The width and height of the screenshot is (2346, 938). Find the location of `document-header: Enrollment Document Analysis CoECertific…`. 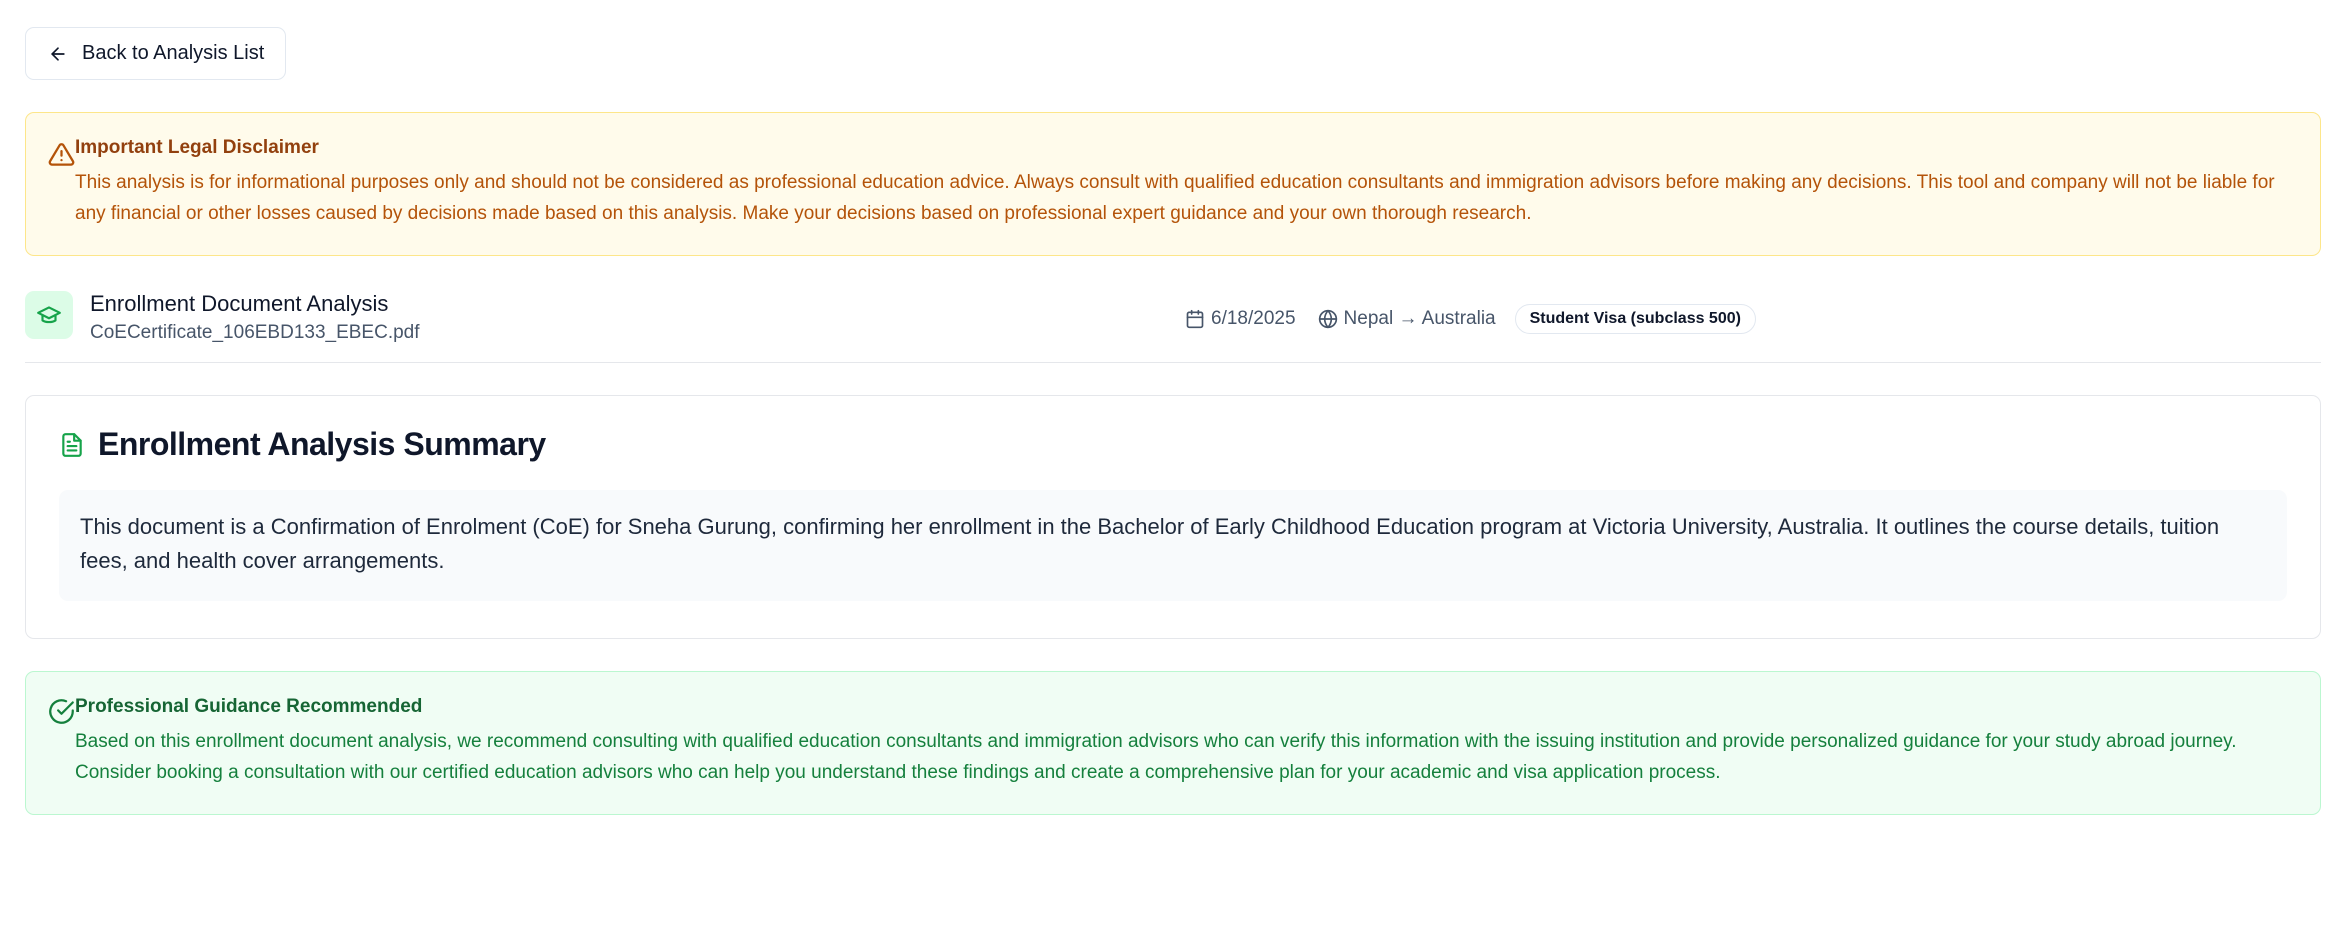

document-header: Enrollment Document Analysis CoECertific… is located at coordinates (1173, 327).